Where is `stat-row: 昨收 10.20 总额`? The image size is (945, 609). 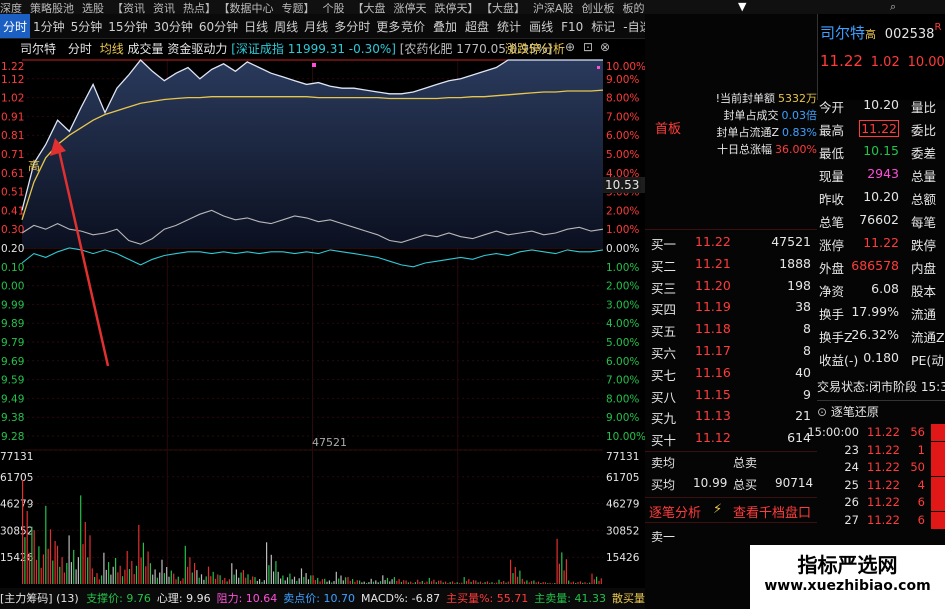 stat-row: 昨收 10.20 总额 is located at coordinates (881, 197).